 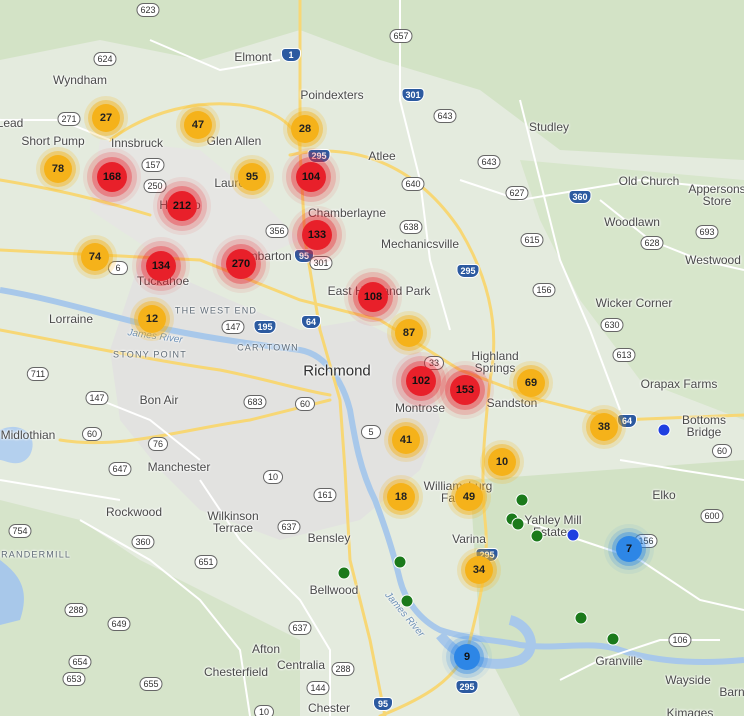 I want to click on place-label: Montrose, so click(x=420, y=408).